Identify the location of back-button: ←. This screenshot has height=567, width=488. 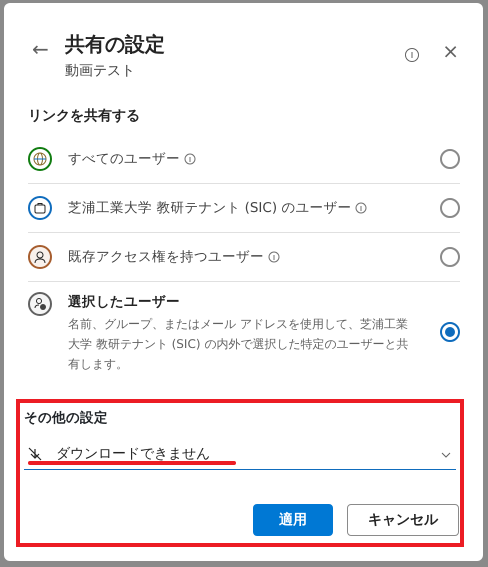
(40, 49).